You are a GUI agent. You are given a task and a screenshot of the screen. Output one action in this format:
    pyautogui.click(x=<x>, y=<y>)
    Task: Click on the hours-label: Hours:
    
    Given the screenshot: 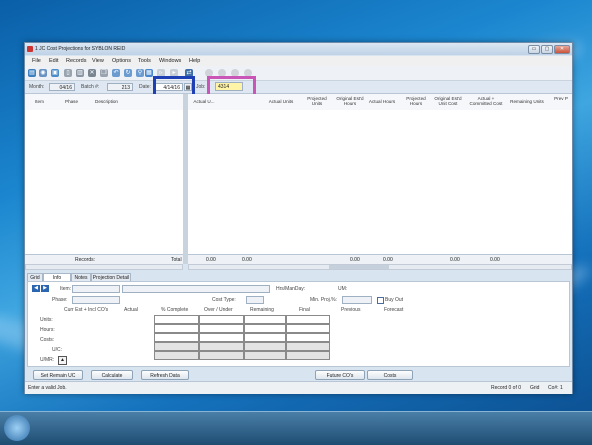 What is the action you would take?
    pyautogui.click(x=47, y=330)
    